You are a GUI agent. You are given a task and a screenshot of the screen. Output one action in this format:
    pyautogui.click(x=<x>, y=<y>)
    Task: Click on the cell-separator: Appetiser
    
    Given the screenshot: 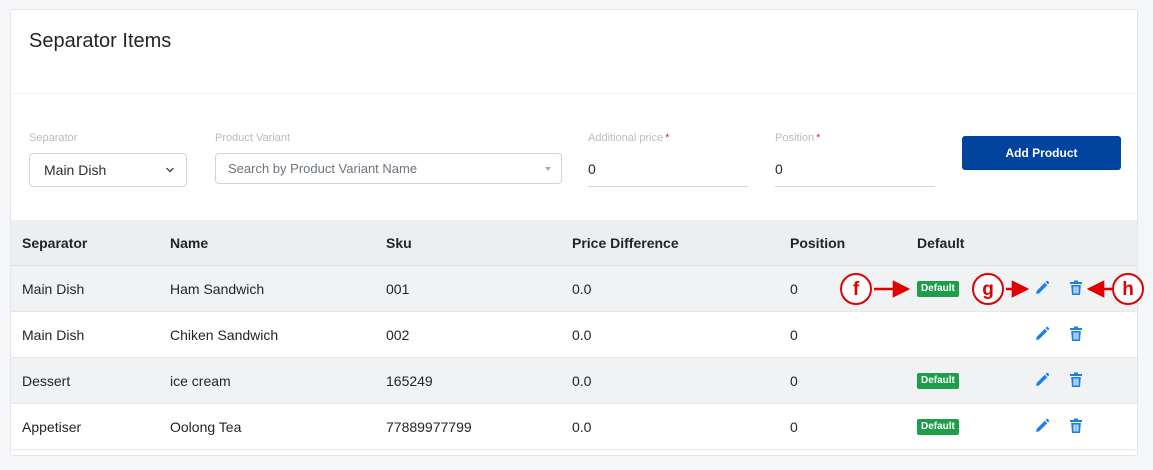 What is the action you would take?
    pyautogui.click(x=52, y=426)
    